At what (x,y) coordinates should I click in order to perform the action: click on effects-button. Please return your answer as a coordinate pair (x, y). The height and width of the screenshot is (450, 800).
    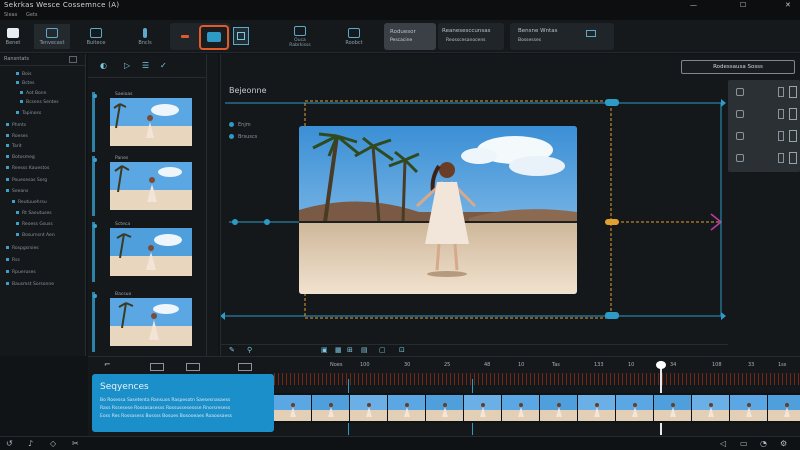
    Looking at the image, I should click on (214, 37).